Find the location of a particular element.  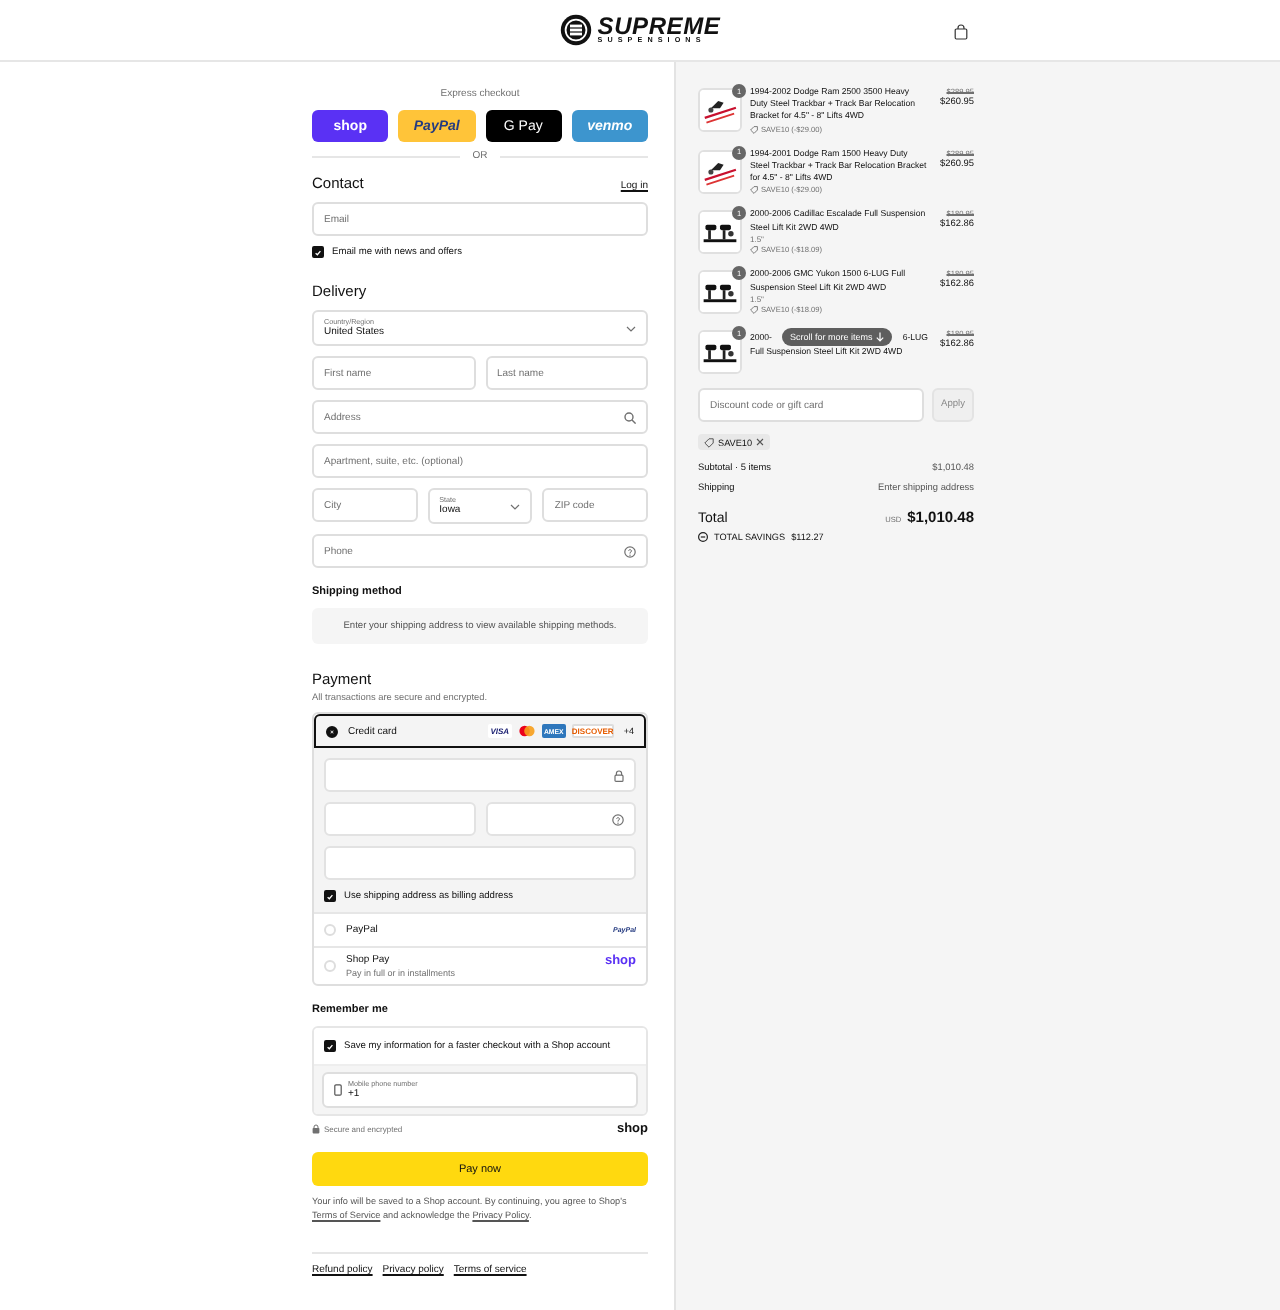

security-code-field is located at coordinates (560, 819).